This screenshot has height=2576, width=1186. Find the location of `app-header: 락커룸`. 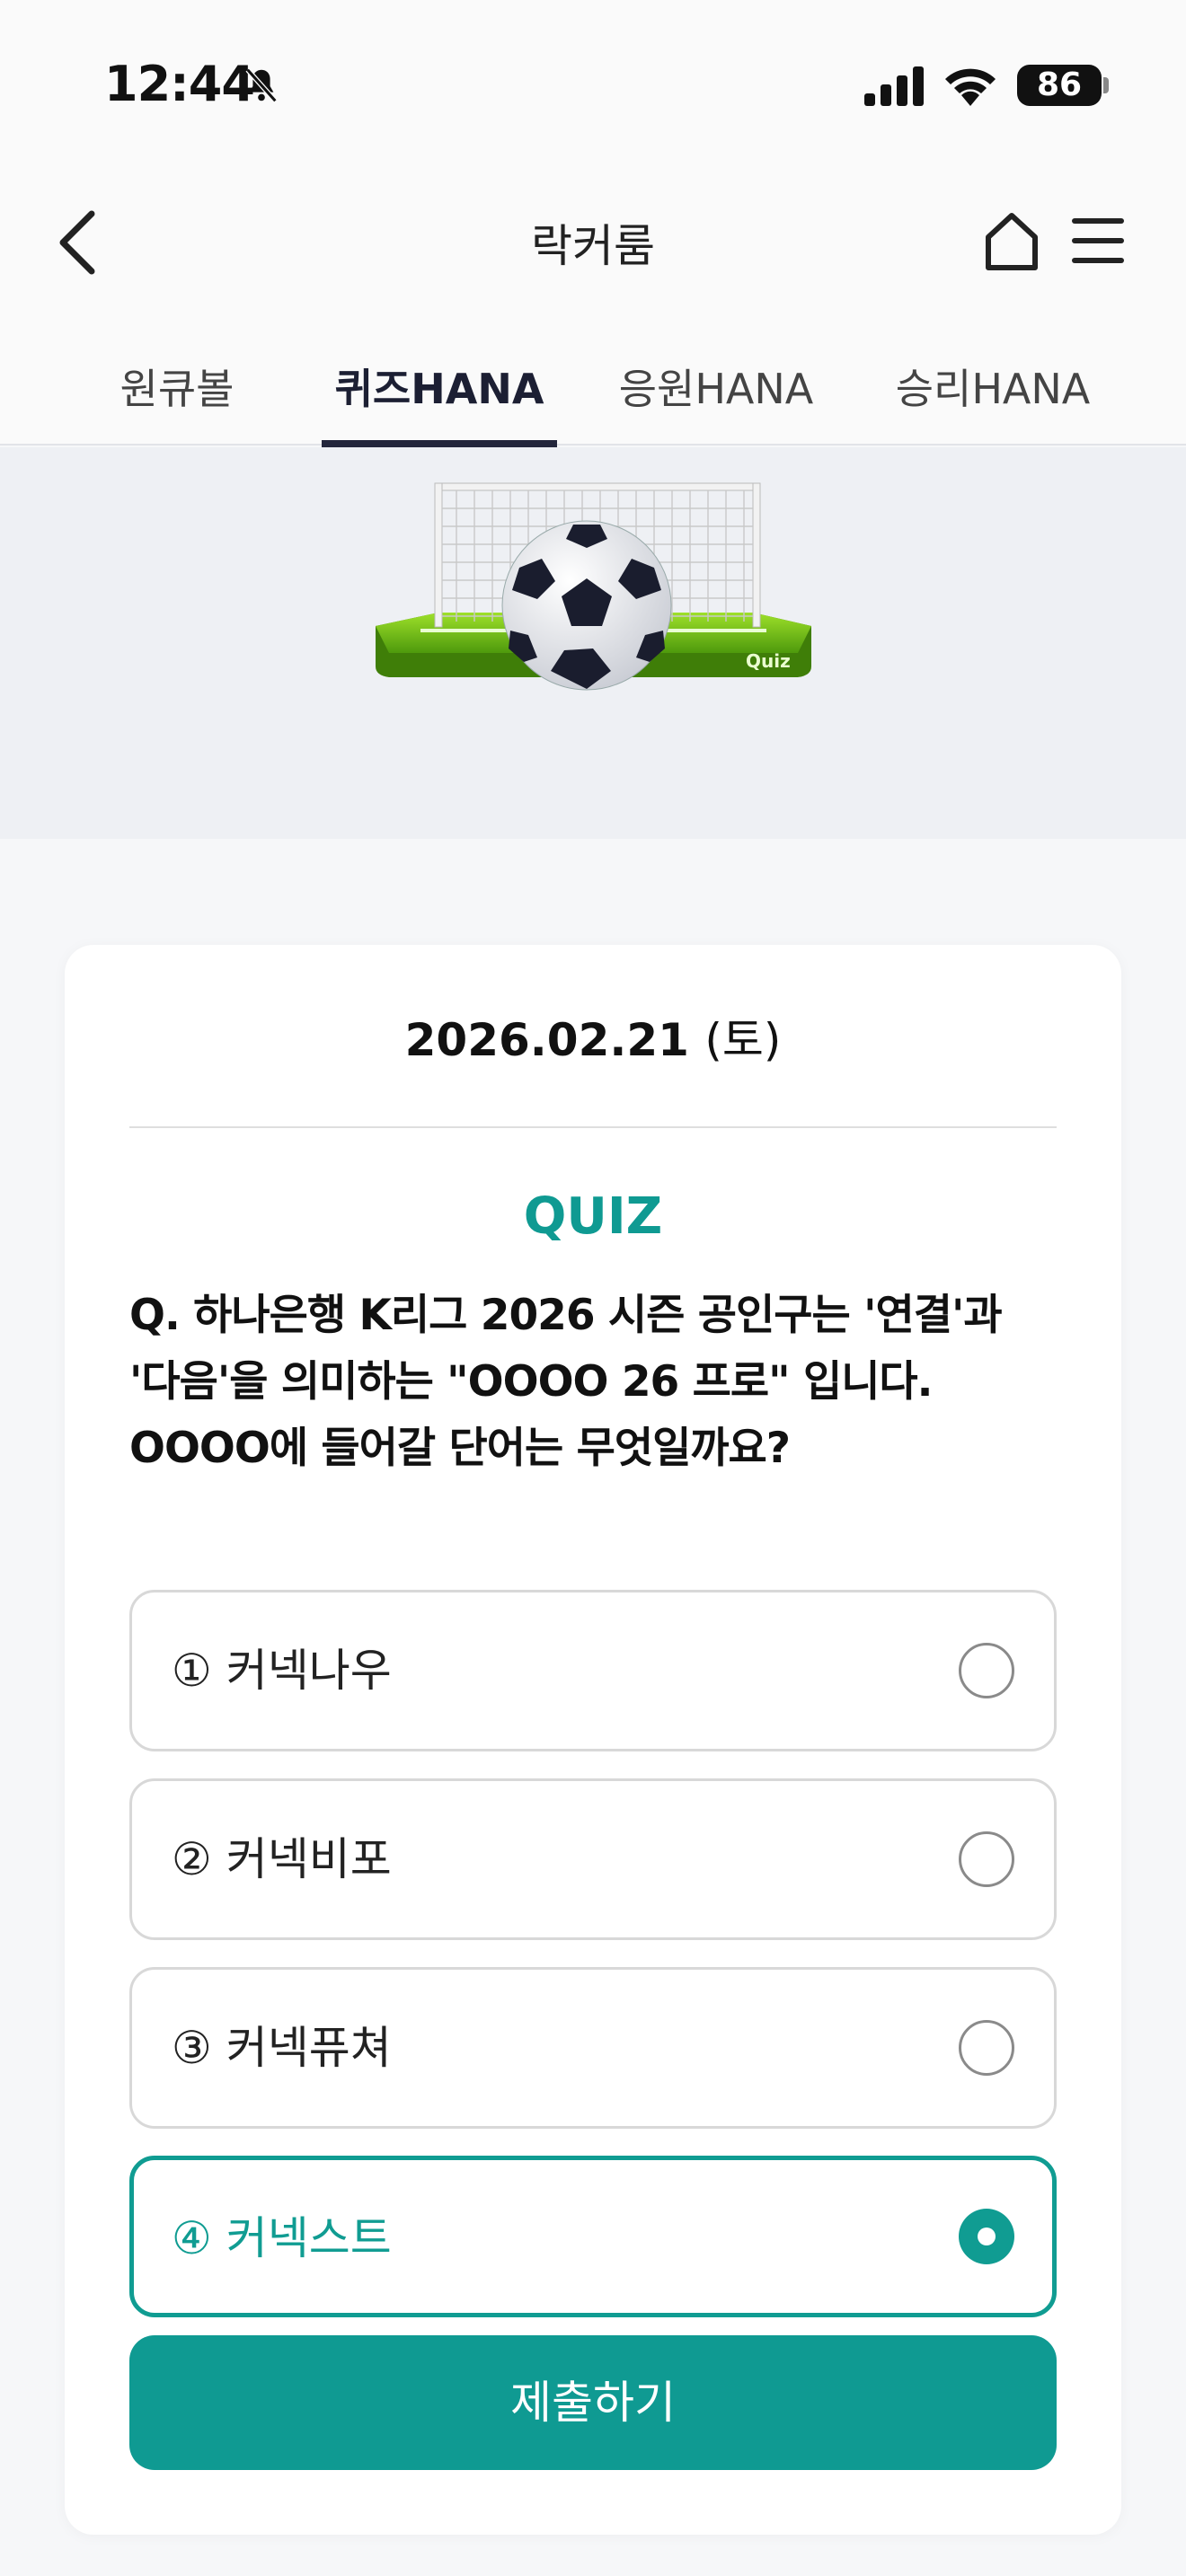

app-header: 락커룸 is located at coordinates (593, 251).